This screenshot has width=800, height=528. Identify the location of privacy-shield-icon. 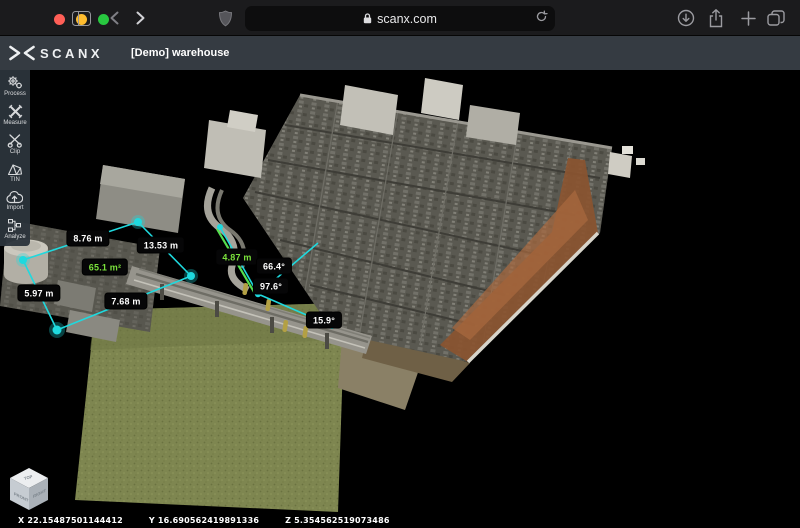
(225, 18).